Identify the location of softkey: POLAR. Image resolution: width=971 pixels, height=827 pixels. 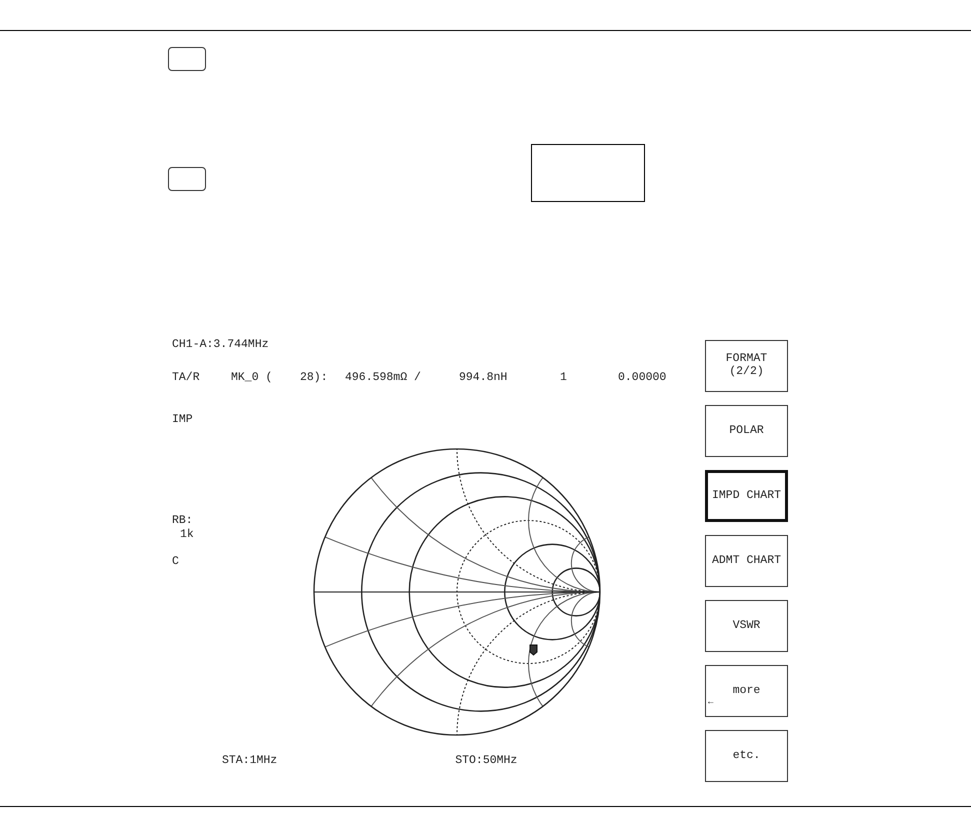
(746, 431).